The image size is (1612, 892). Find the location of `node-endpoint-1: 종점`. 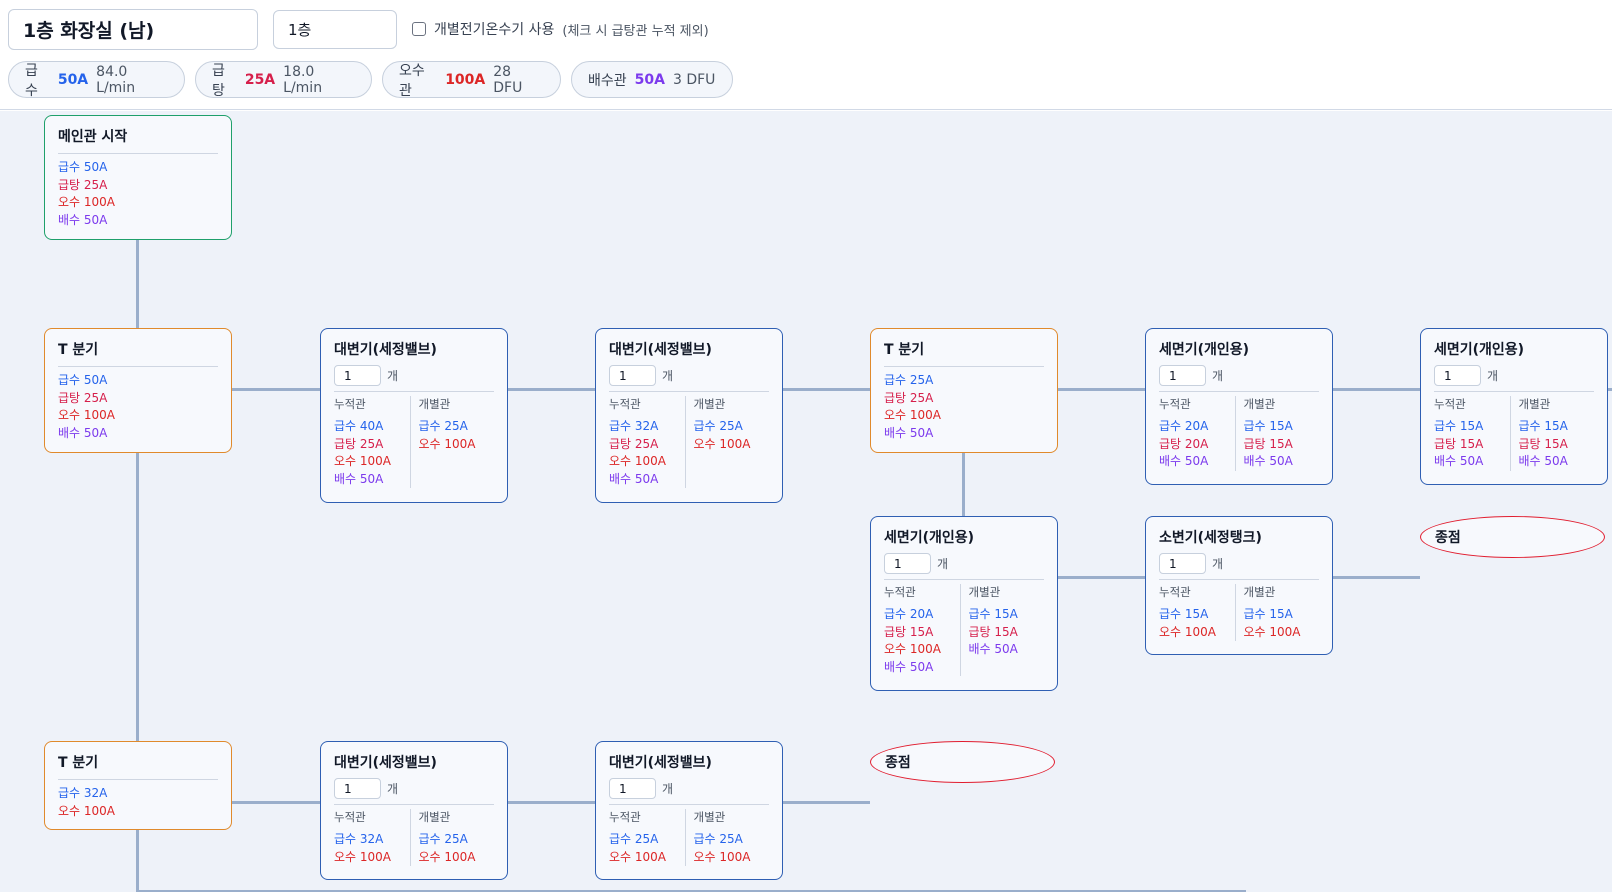

node-endpoint-1: 종점 is located at coordinates (1512, 537).